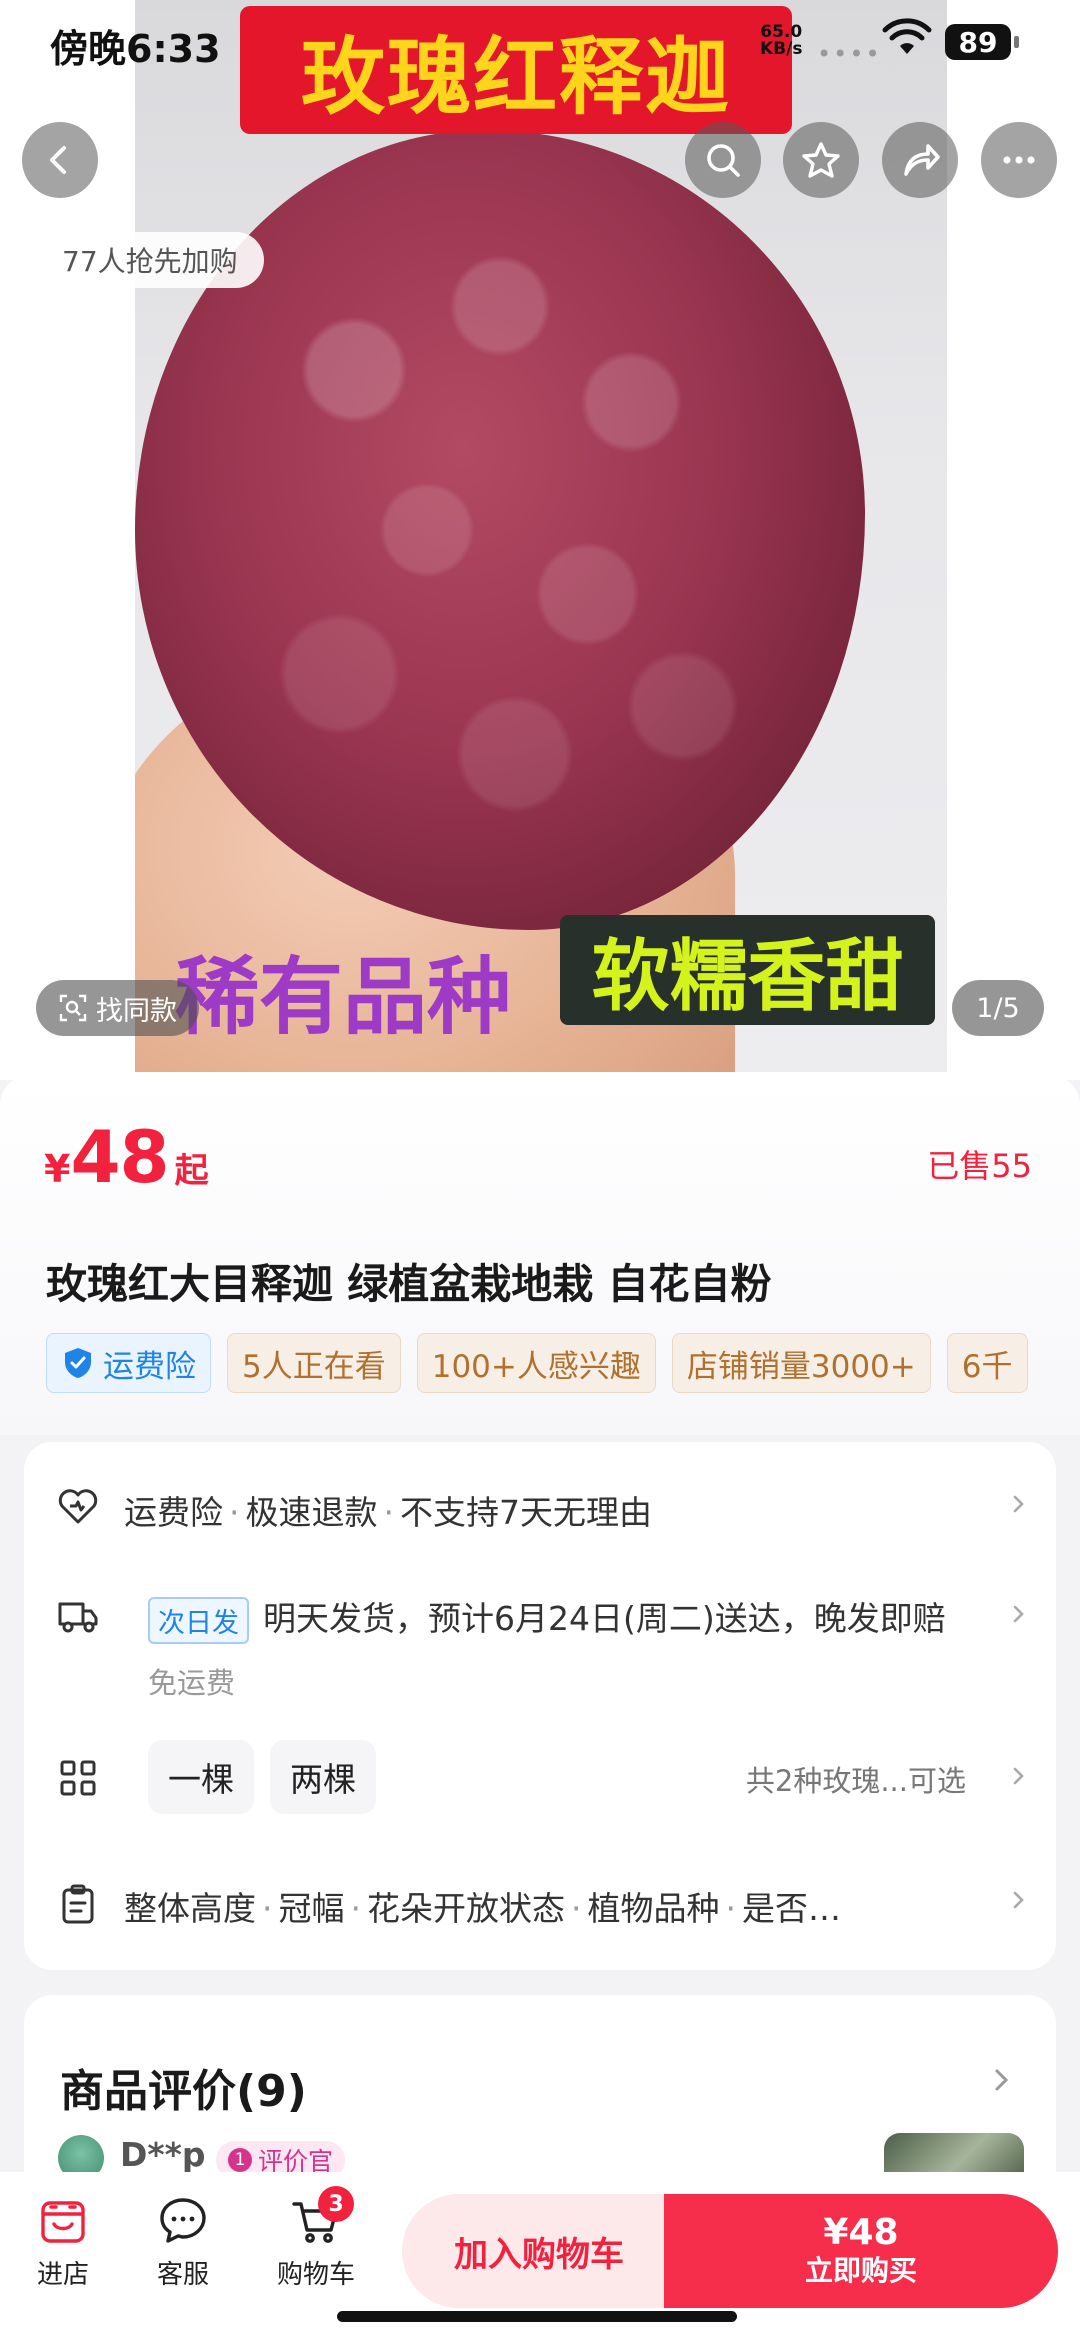  I want to click on shipping-text: 次日发 明天发货，预计6月24日(周二)送达，晚发即赔, so click(547, 1618).